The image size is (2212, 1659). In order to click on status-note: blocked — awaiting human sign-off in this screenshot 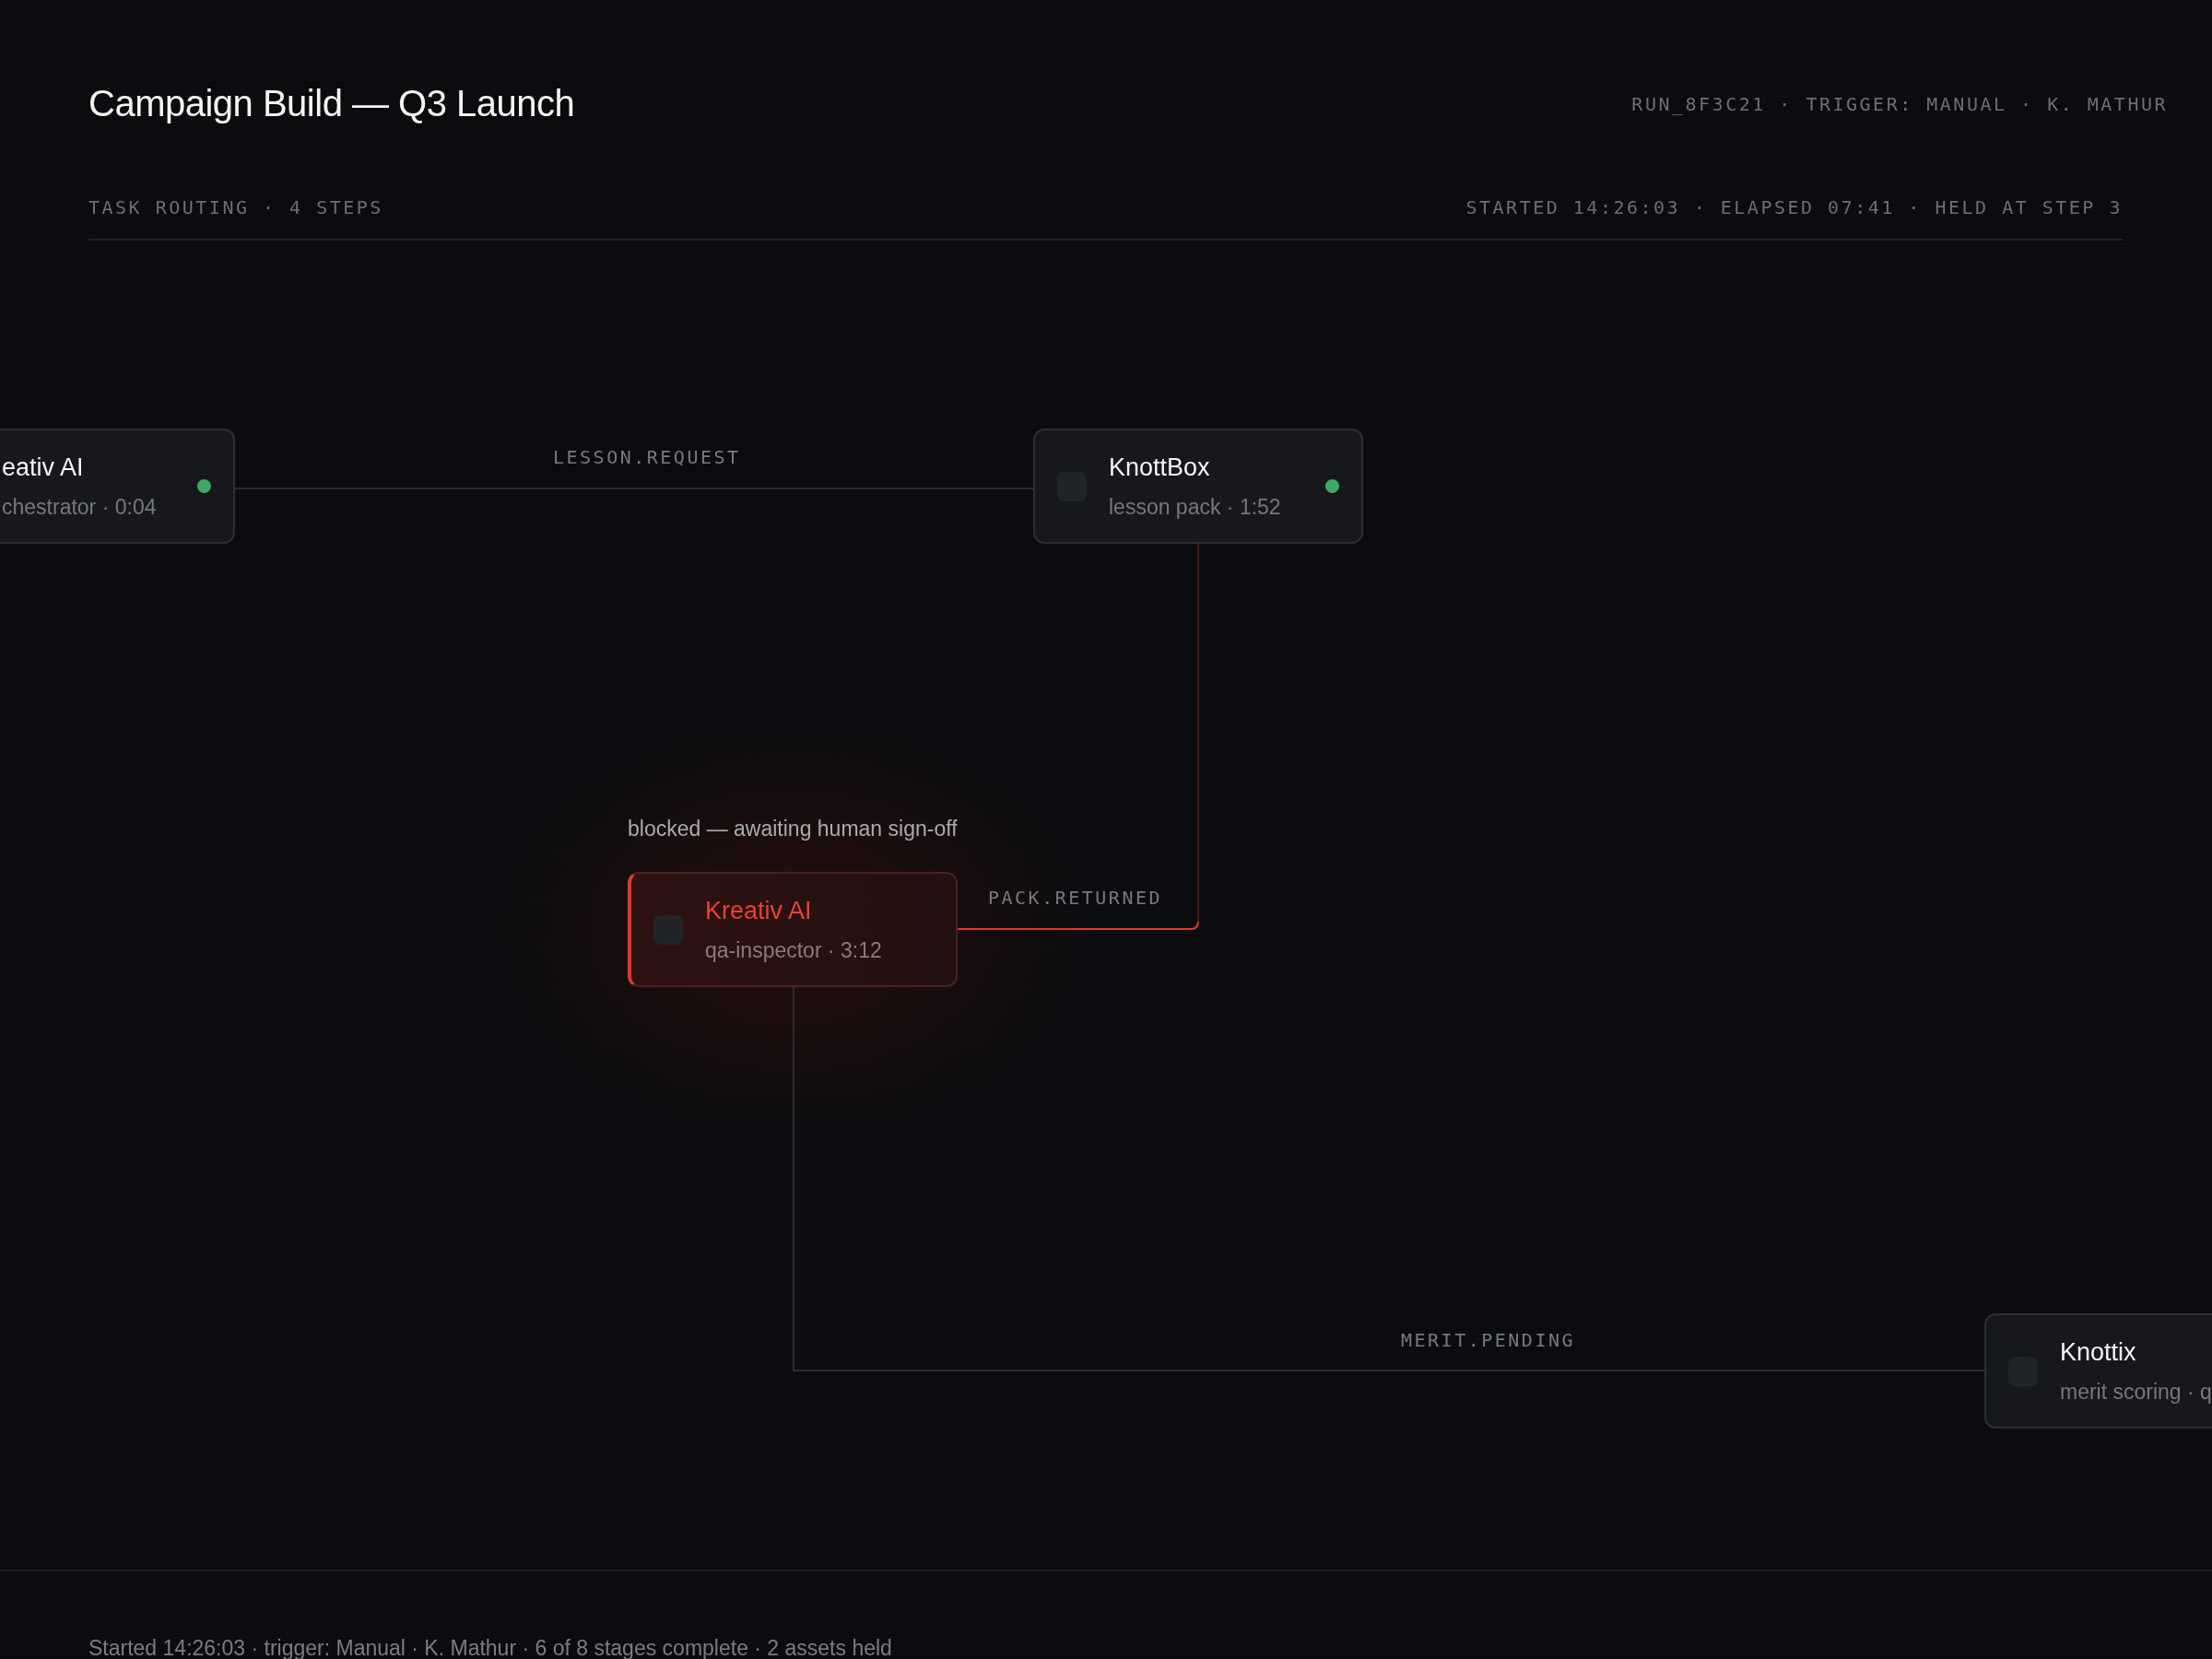, I will do `click(793, 829)`.